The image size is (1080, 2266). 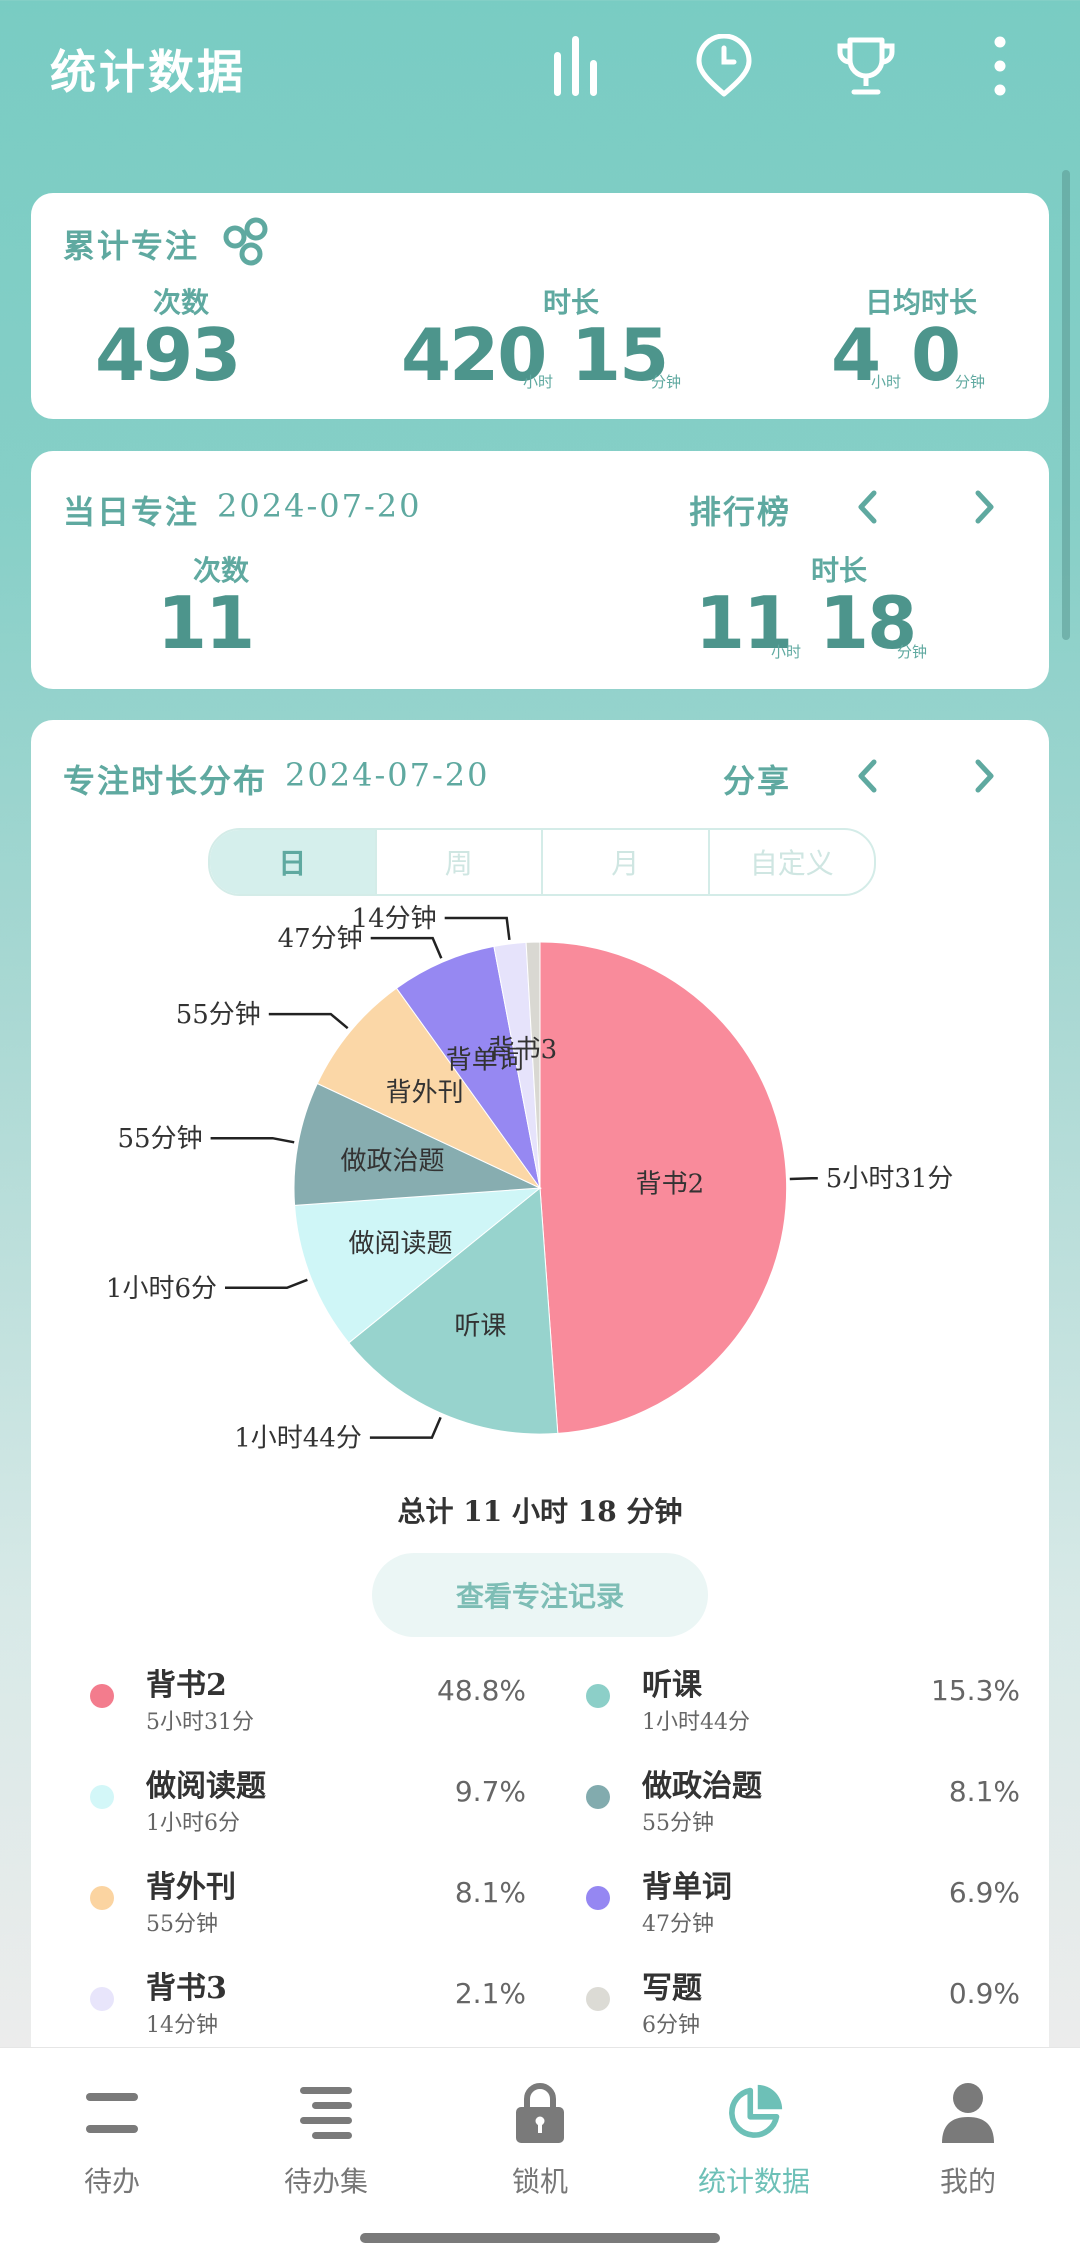 What do you see at coordinates (757, 779) in the screenshot?
I see `share-link: 分享` at bounding box center [757, 779].